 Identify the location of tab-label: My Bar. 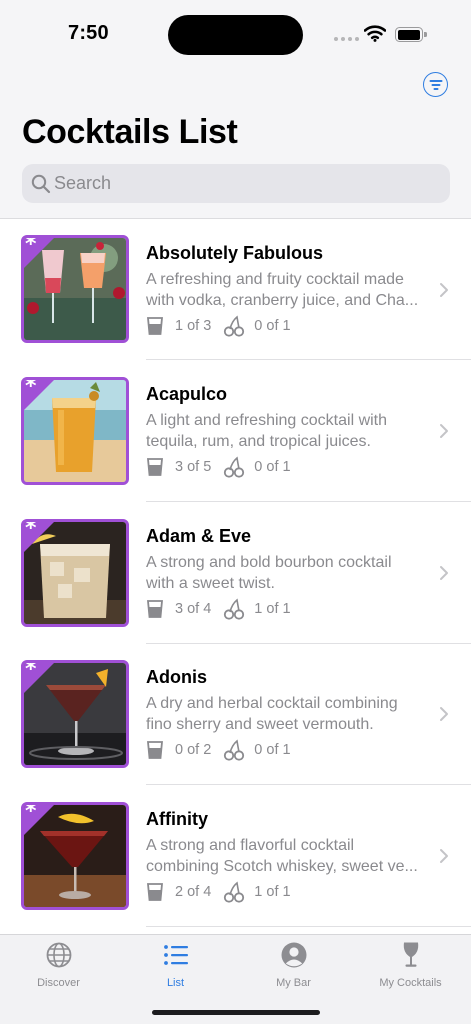
(293, 983).